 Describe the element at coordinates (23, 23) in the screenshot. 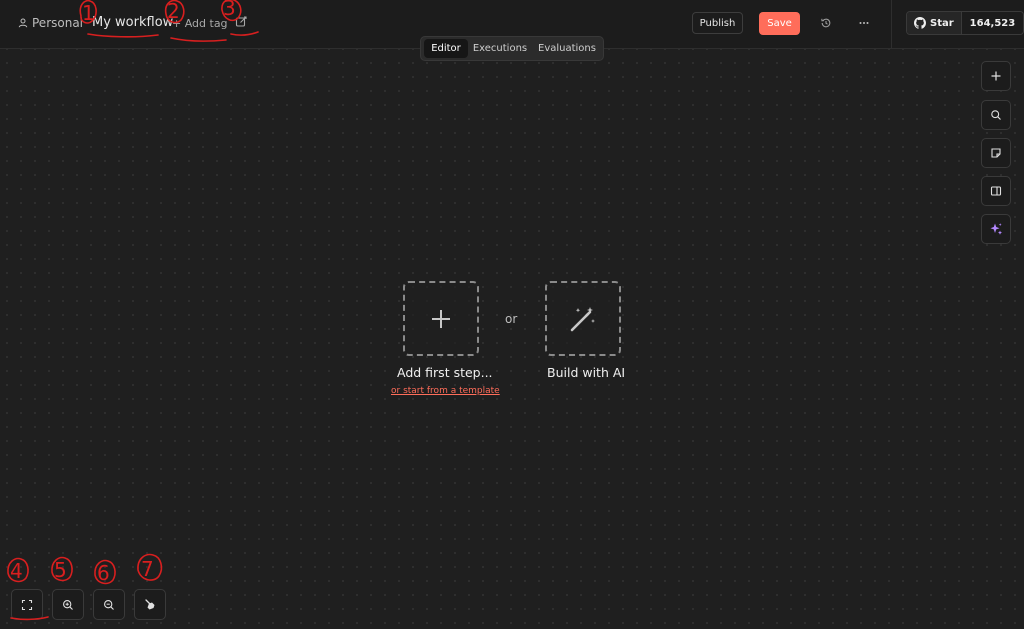

I see `user-icon` at that location.